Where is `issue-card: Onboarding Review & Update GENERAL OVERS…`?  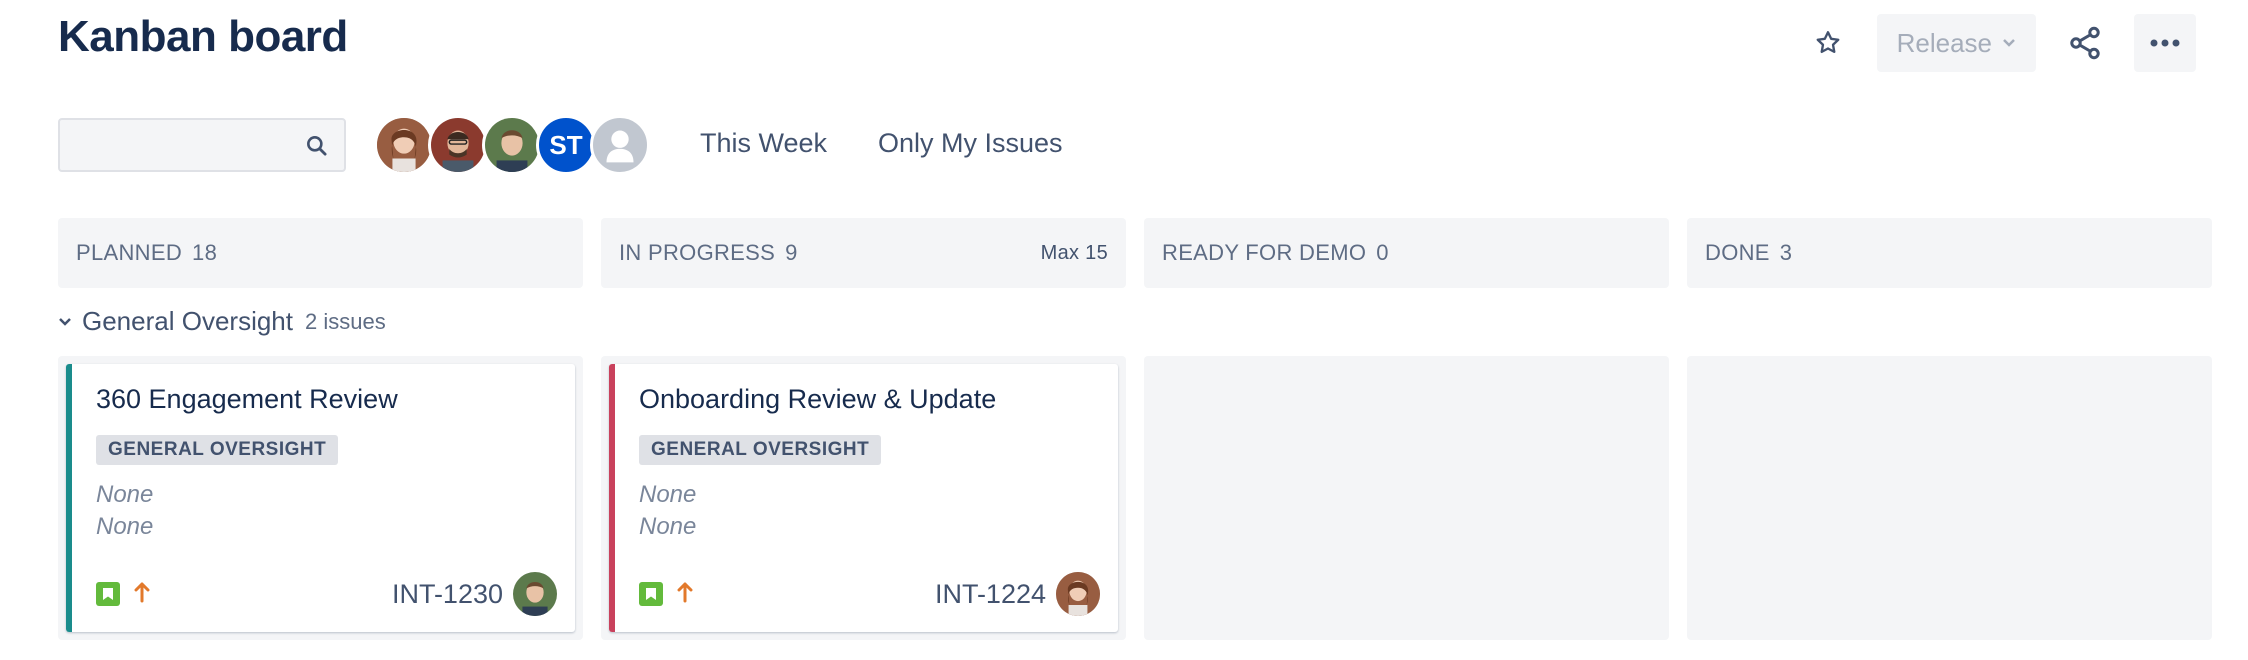 issue-card: Onboarding Review & Update GENERAL OVERS… is located at coordinates (863, 498).